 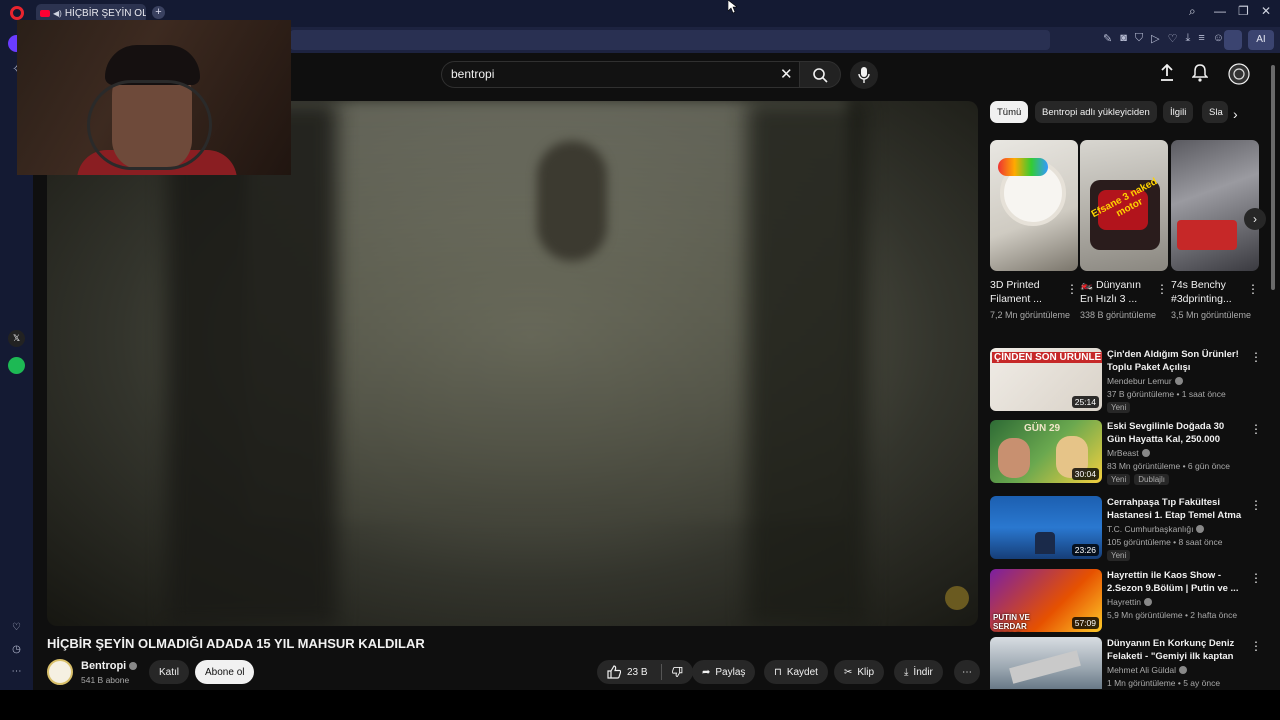 I want to click on recommendation-channel: MrBeast, so click(x=1128, y=453).